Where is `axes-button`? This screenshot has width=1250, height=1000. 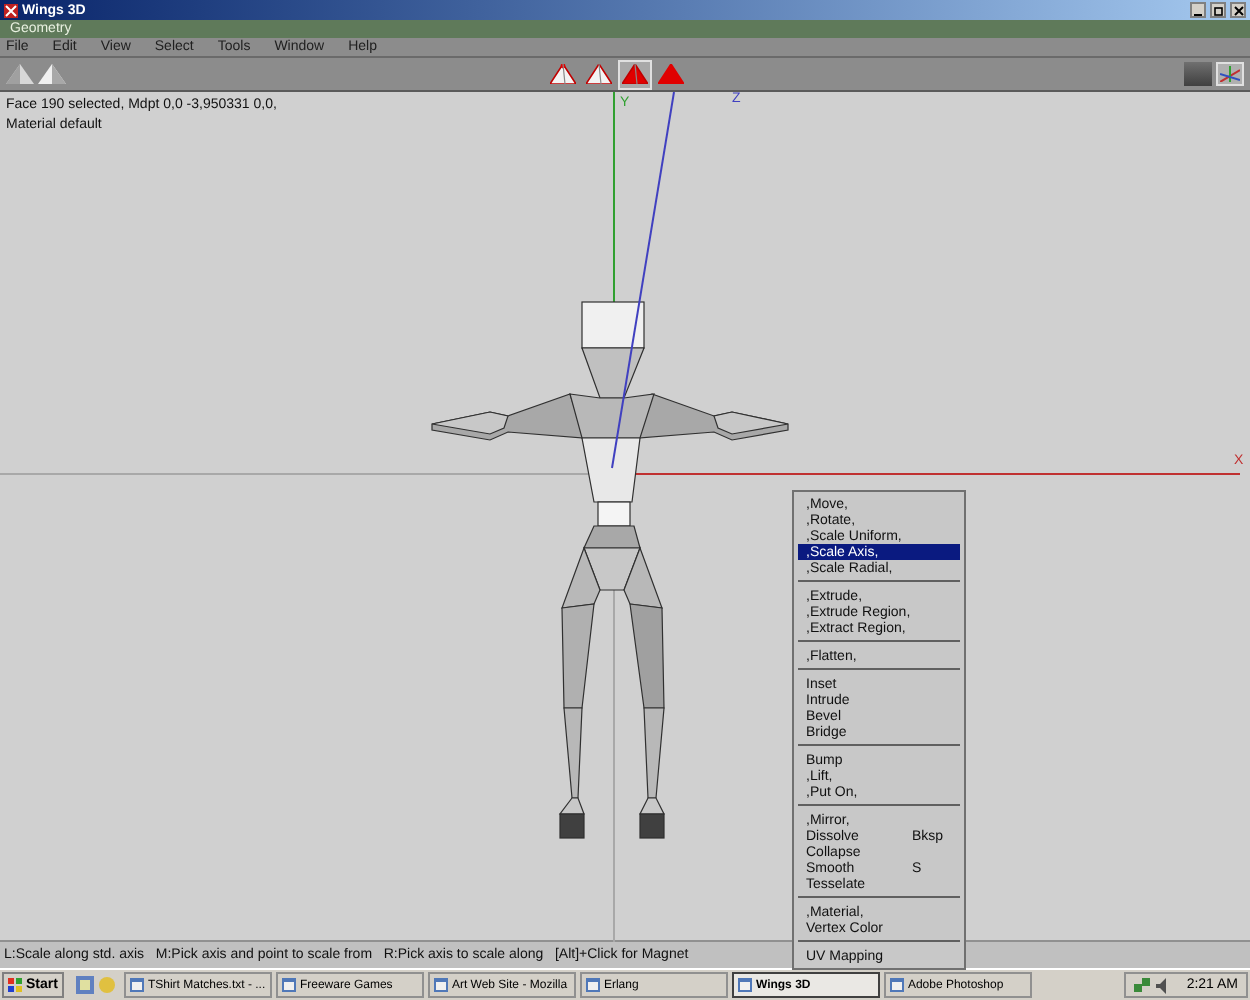 axes-button is located at coordinates (1230, 74).